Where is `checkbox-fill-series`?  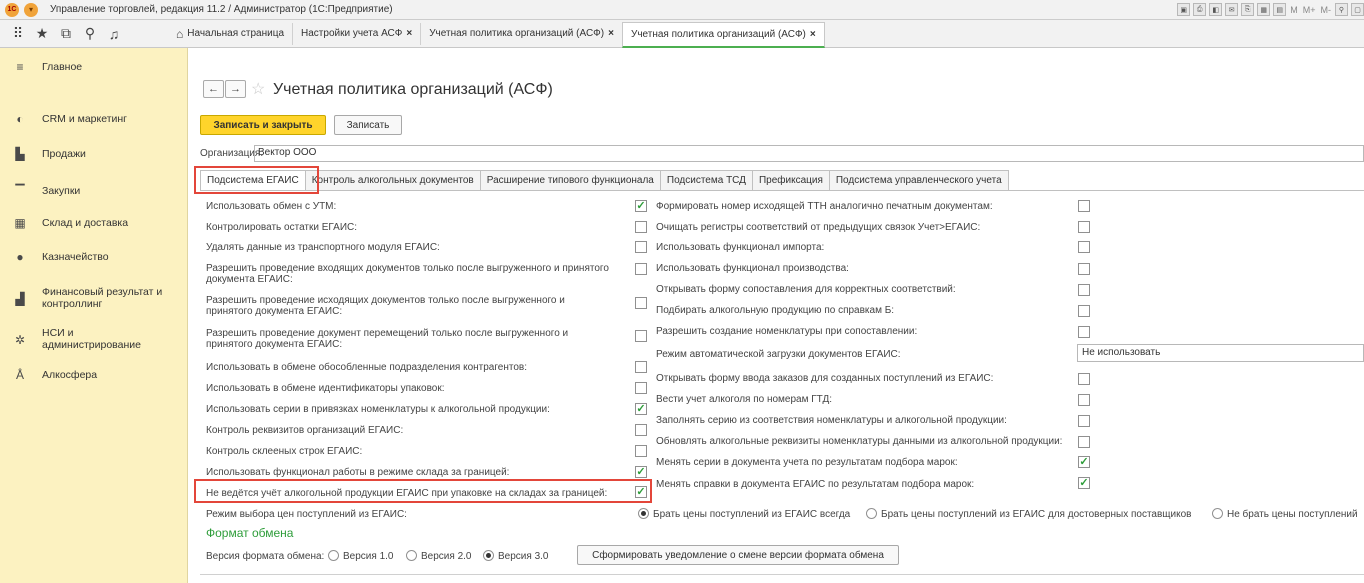 checkbox-fill-series is located at coordinates (1084, 421).